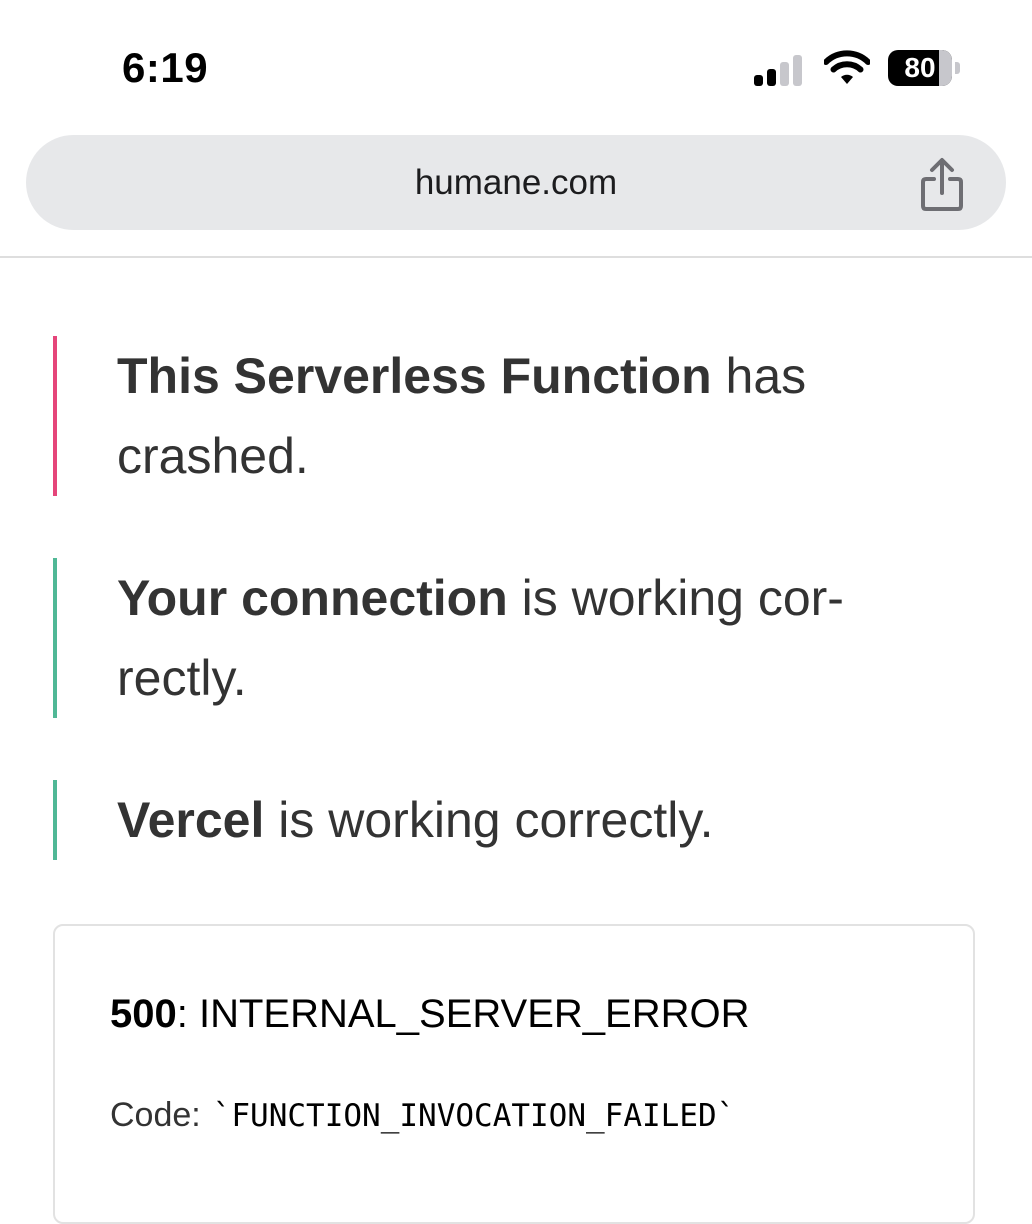 This screenshot has width=1032, height=1224. I want to click on divider, so click(516, 257).